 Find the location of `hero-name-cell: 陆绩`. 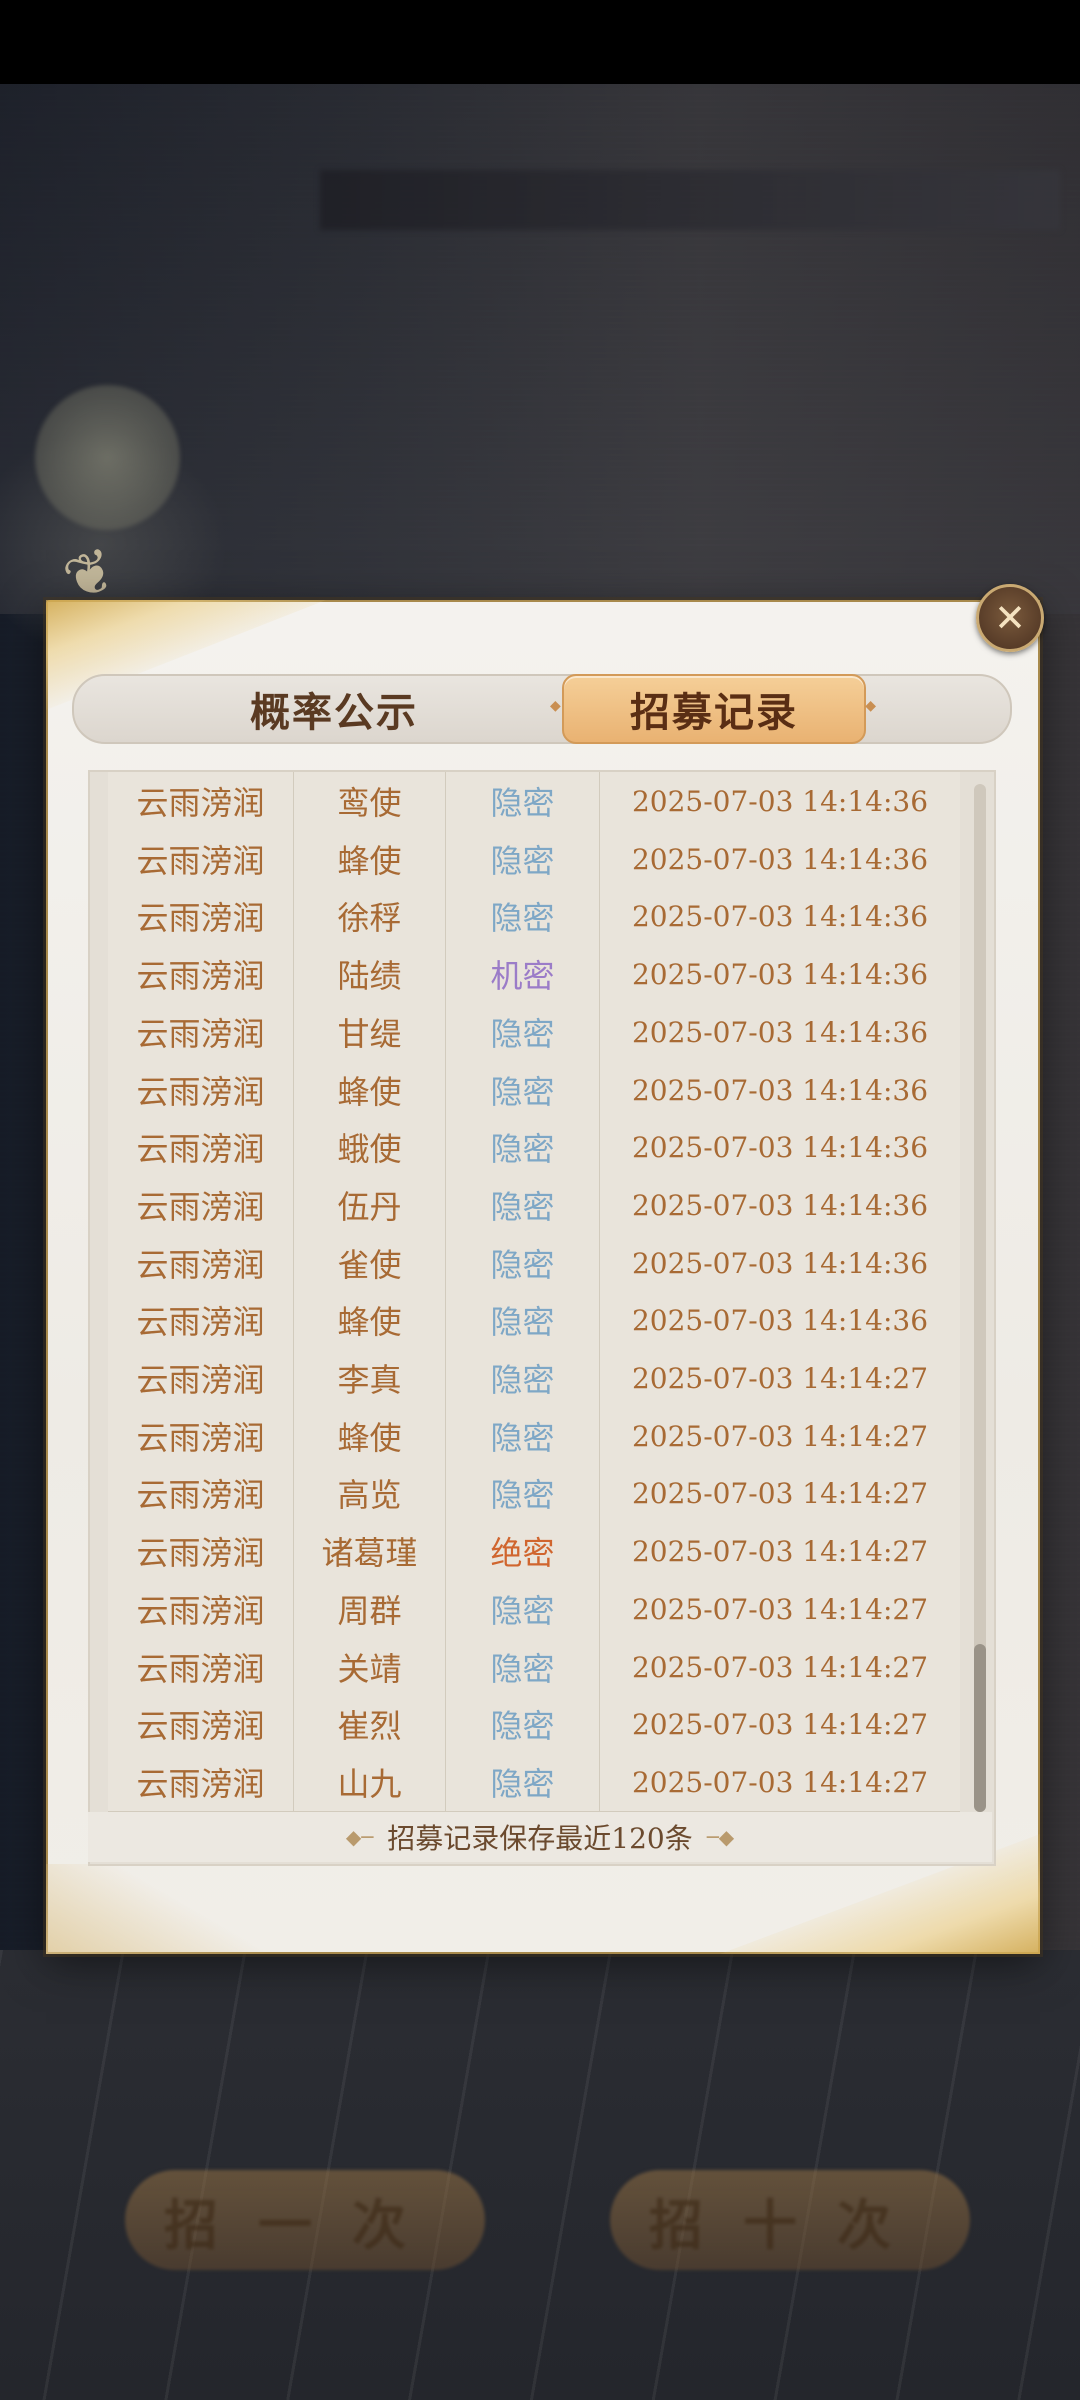

hero-name-cell: 陆绩 is located at coordinates (370, 974).